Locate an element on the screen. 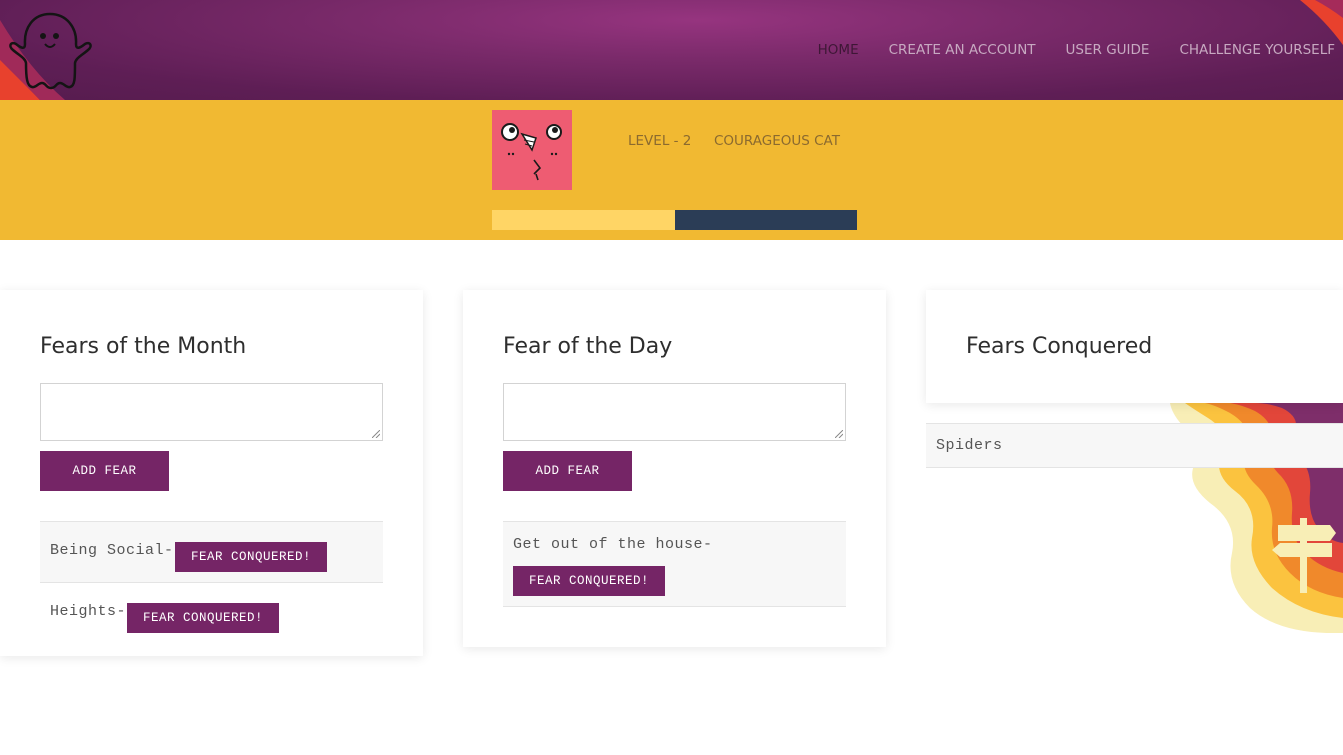  fear-text: Get out of the house- is located at coordinates (613, 544).